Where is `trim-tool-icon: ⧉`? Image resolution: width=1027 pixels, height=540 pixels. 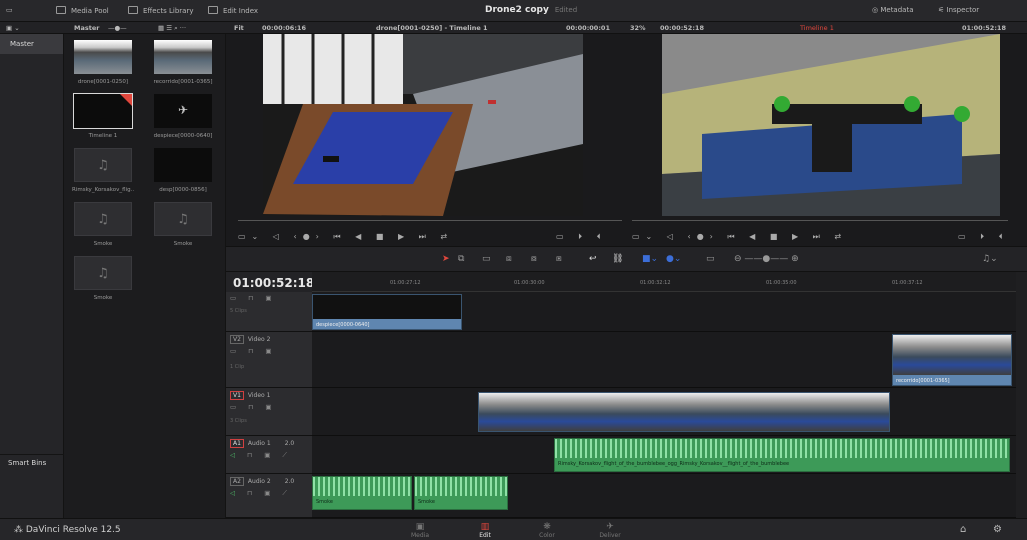 trim-tool-icon: ⧉ is located at coordinates (461, 259).